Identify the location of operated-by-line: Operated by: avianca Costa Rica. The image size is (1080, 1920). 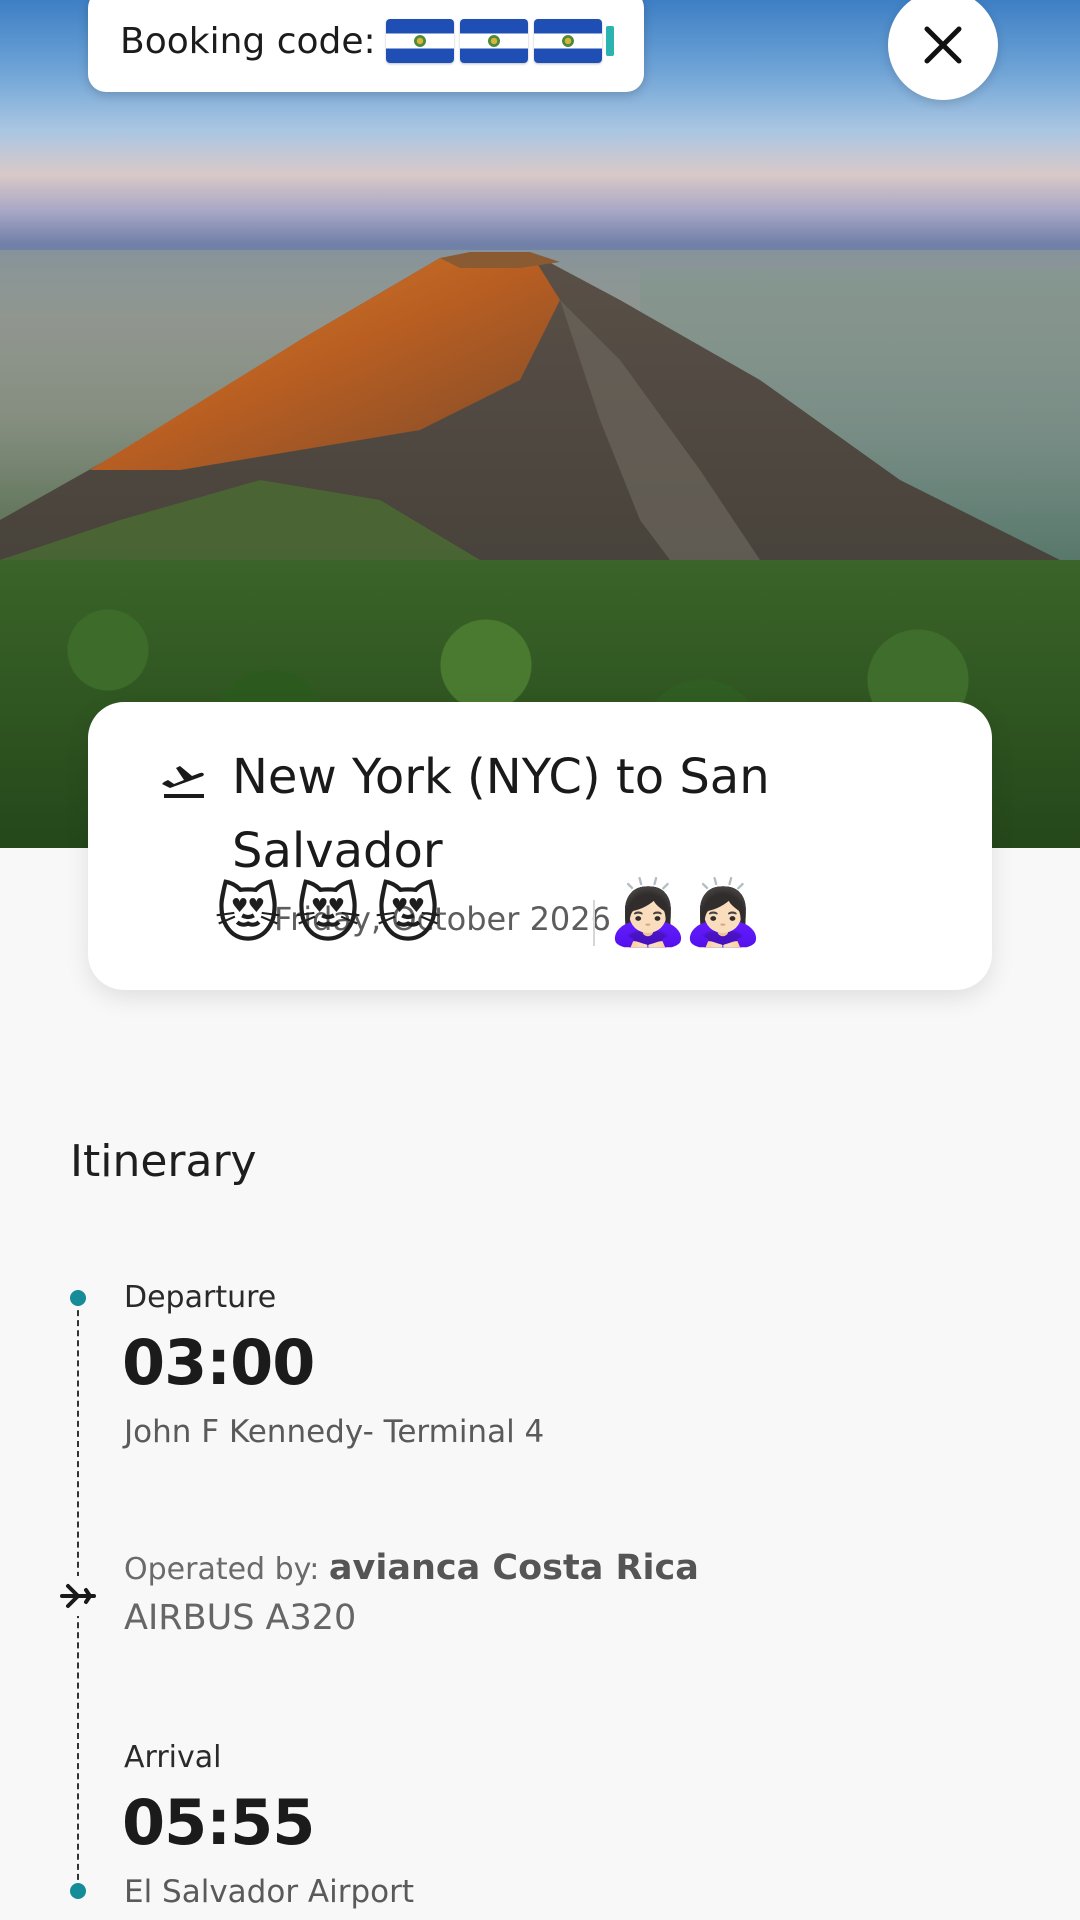
(411, 1568).